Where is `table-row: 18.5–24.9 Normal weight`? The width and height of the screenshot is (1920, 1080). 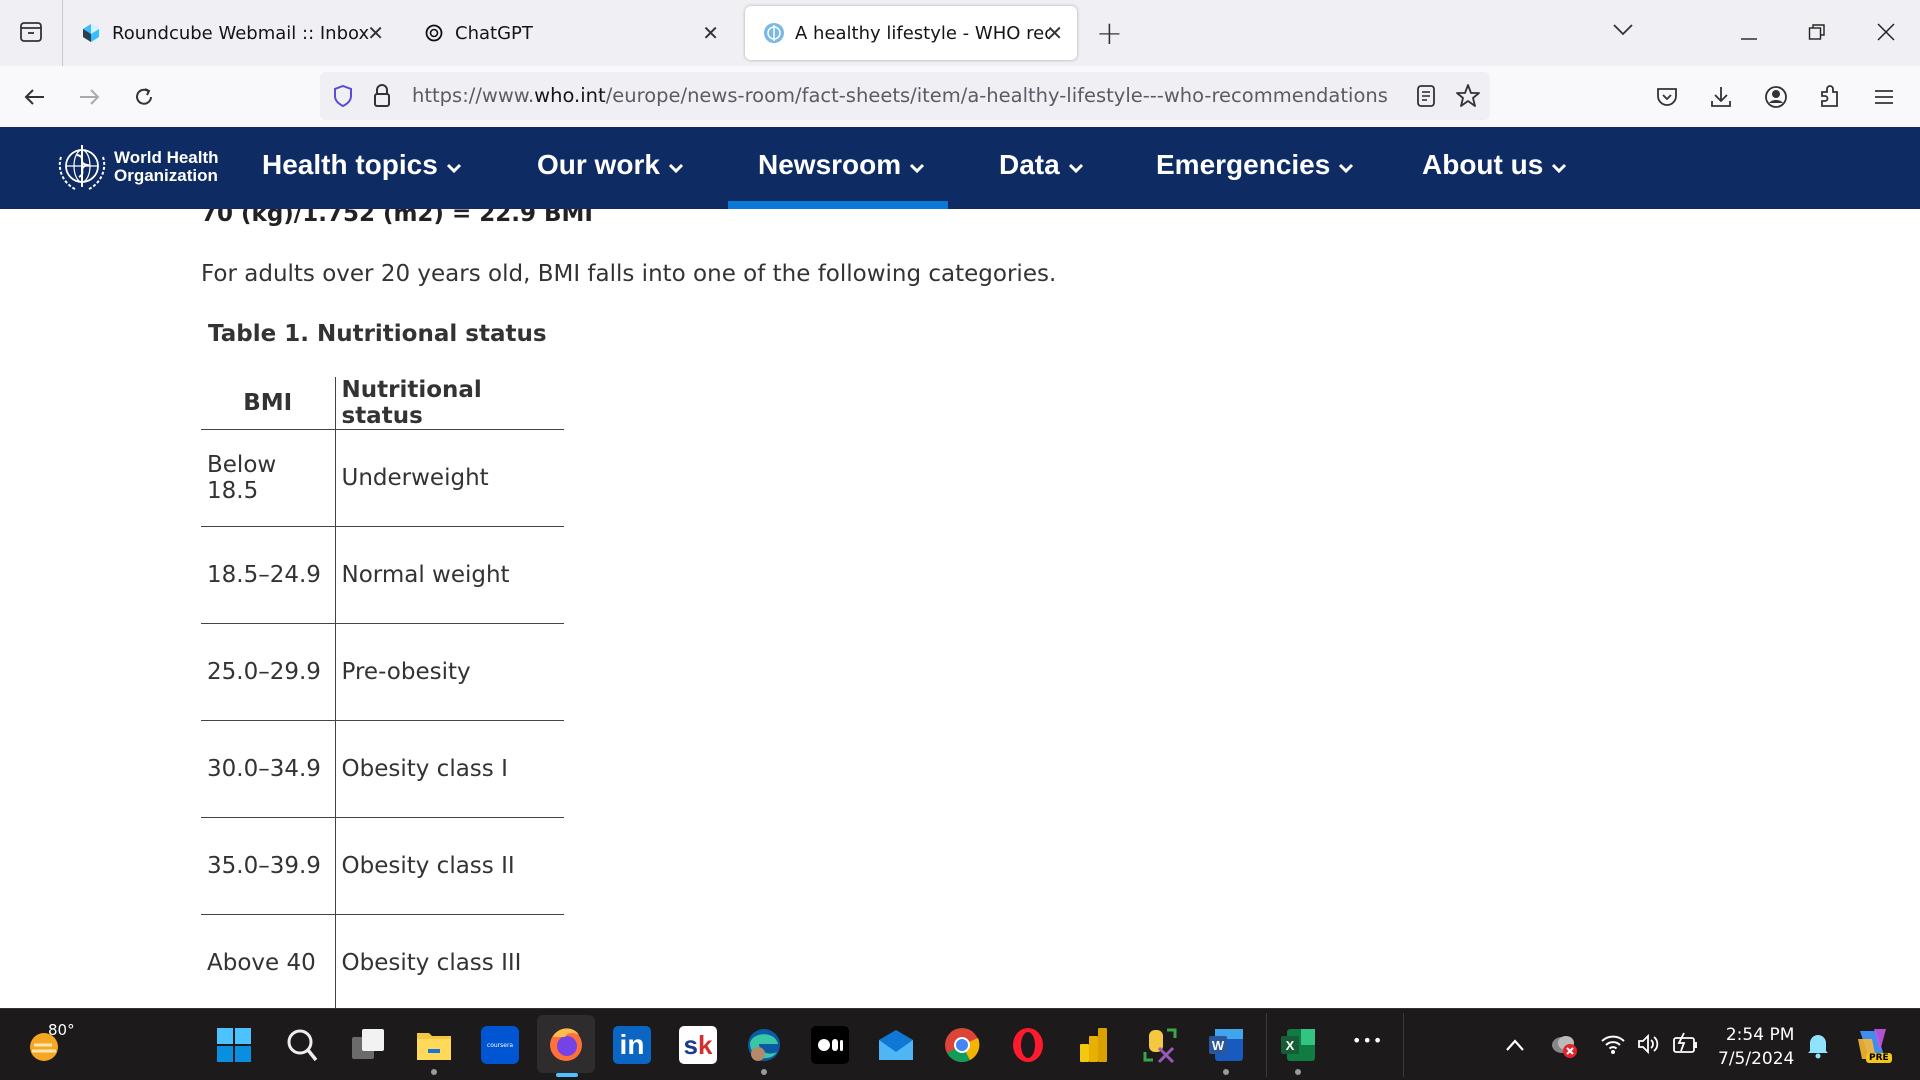
table-row: 18.5–24.9 Normal weight is located at coordinates (382, 575).